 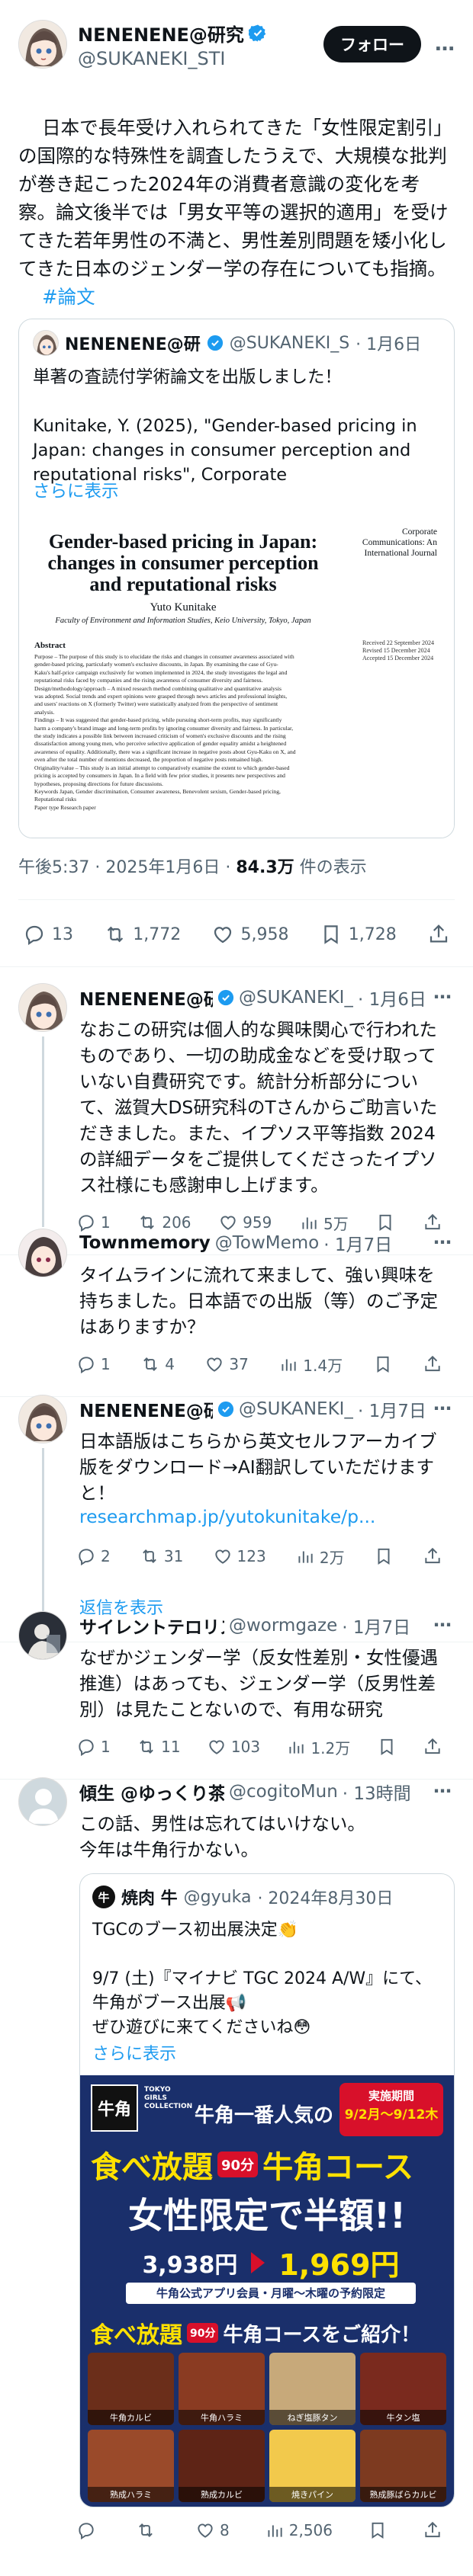 I want to click on repost-button: 4, so click(x=157, y=1364).